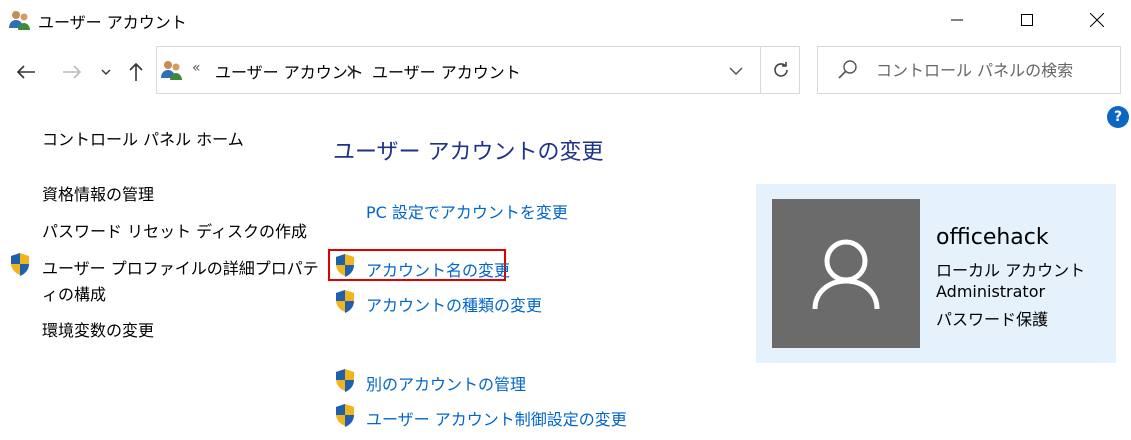 Image resolution: width=1131 pixels, height=440 pixels. I want to click on close-icon, so click(1097, 20).